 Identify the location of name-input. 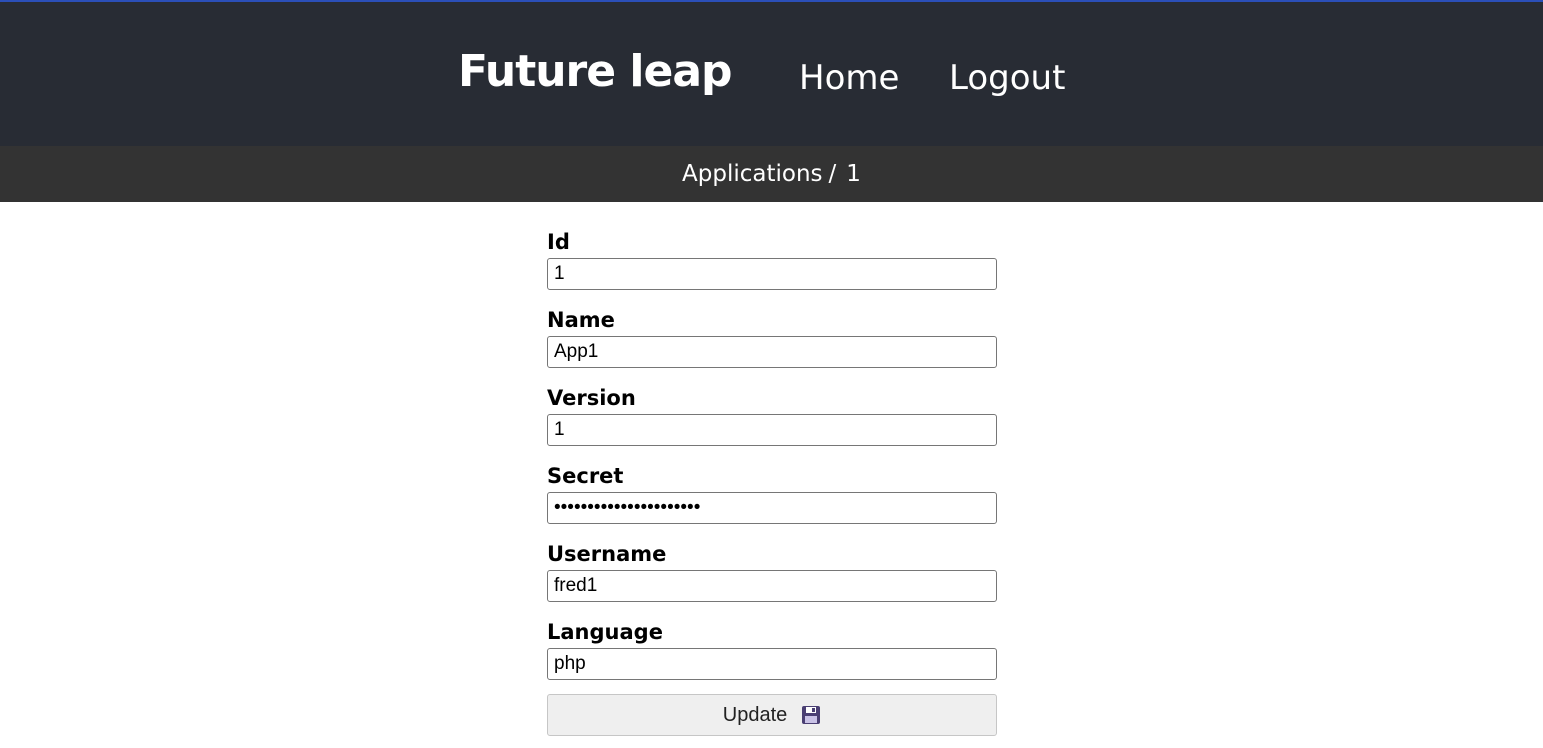
(772, 352).